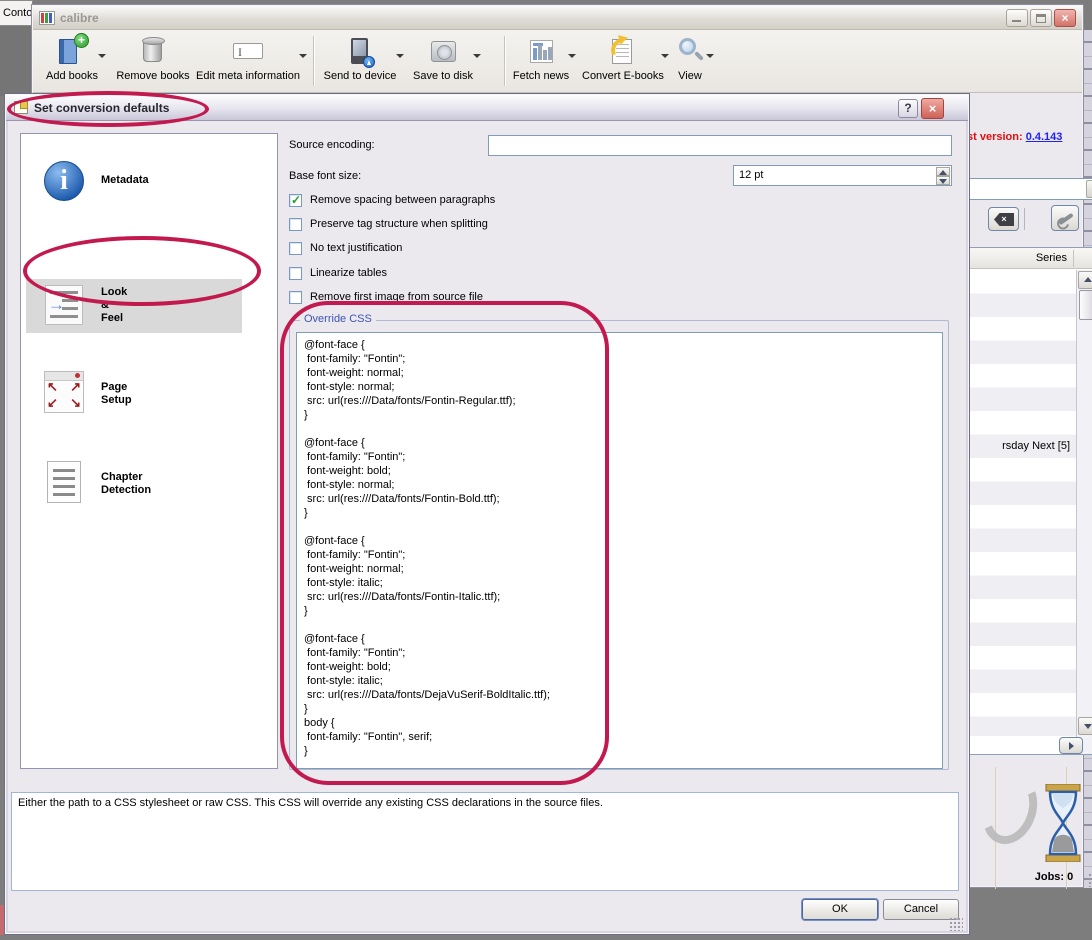 This screenshot has height=940, width=1092. I want to click on save-to-disk-button: Save to disk, so click(443, 58).